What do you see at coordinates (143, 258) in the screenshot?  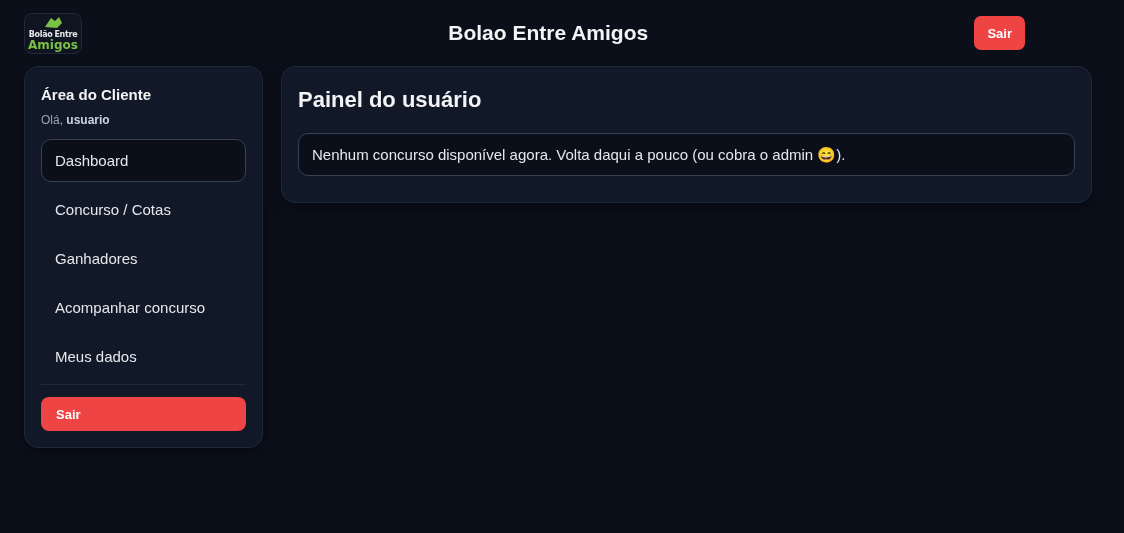 I see `nav-item: Ganhadores` at bounding box center [143, 258].